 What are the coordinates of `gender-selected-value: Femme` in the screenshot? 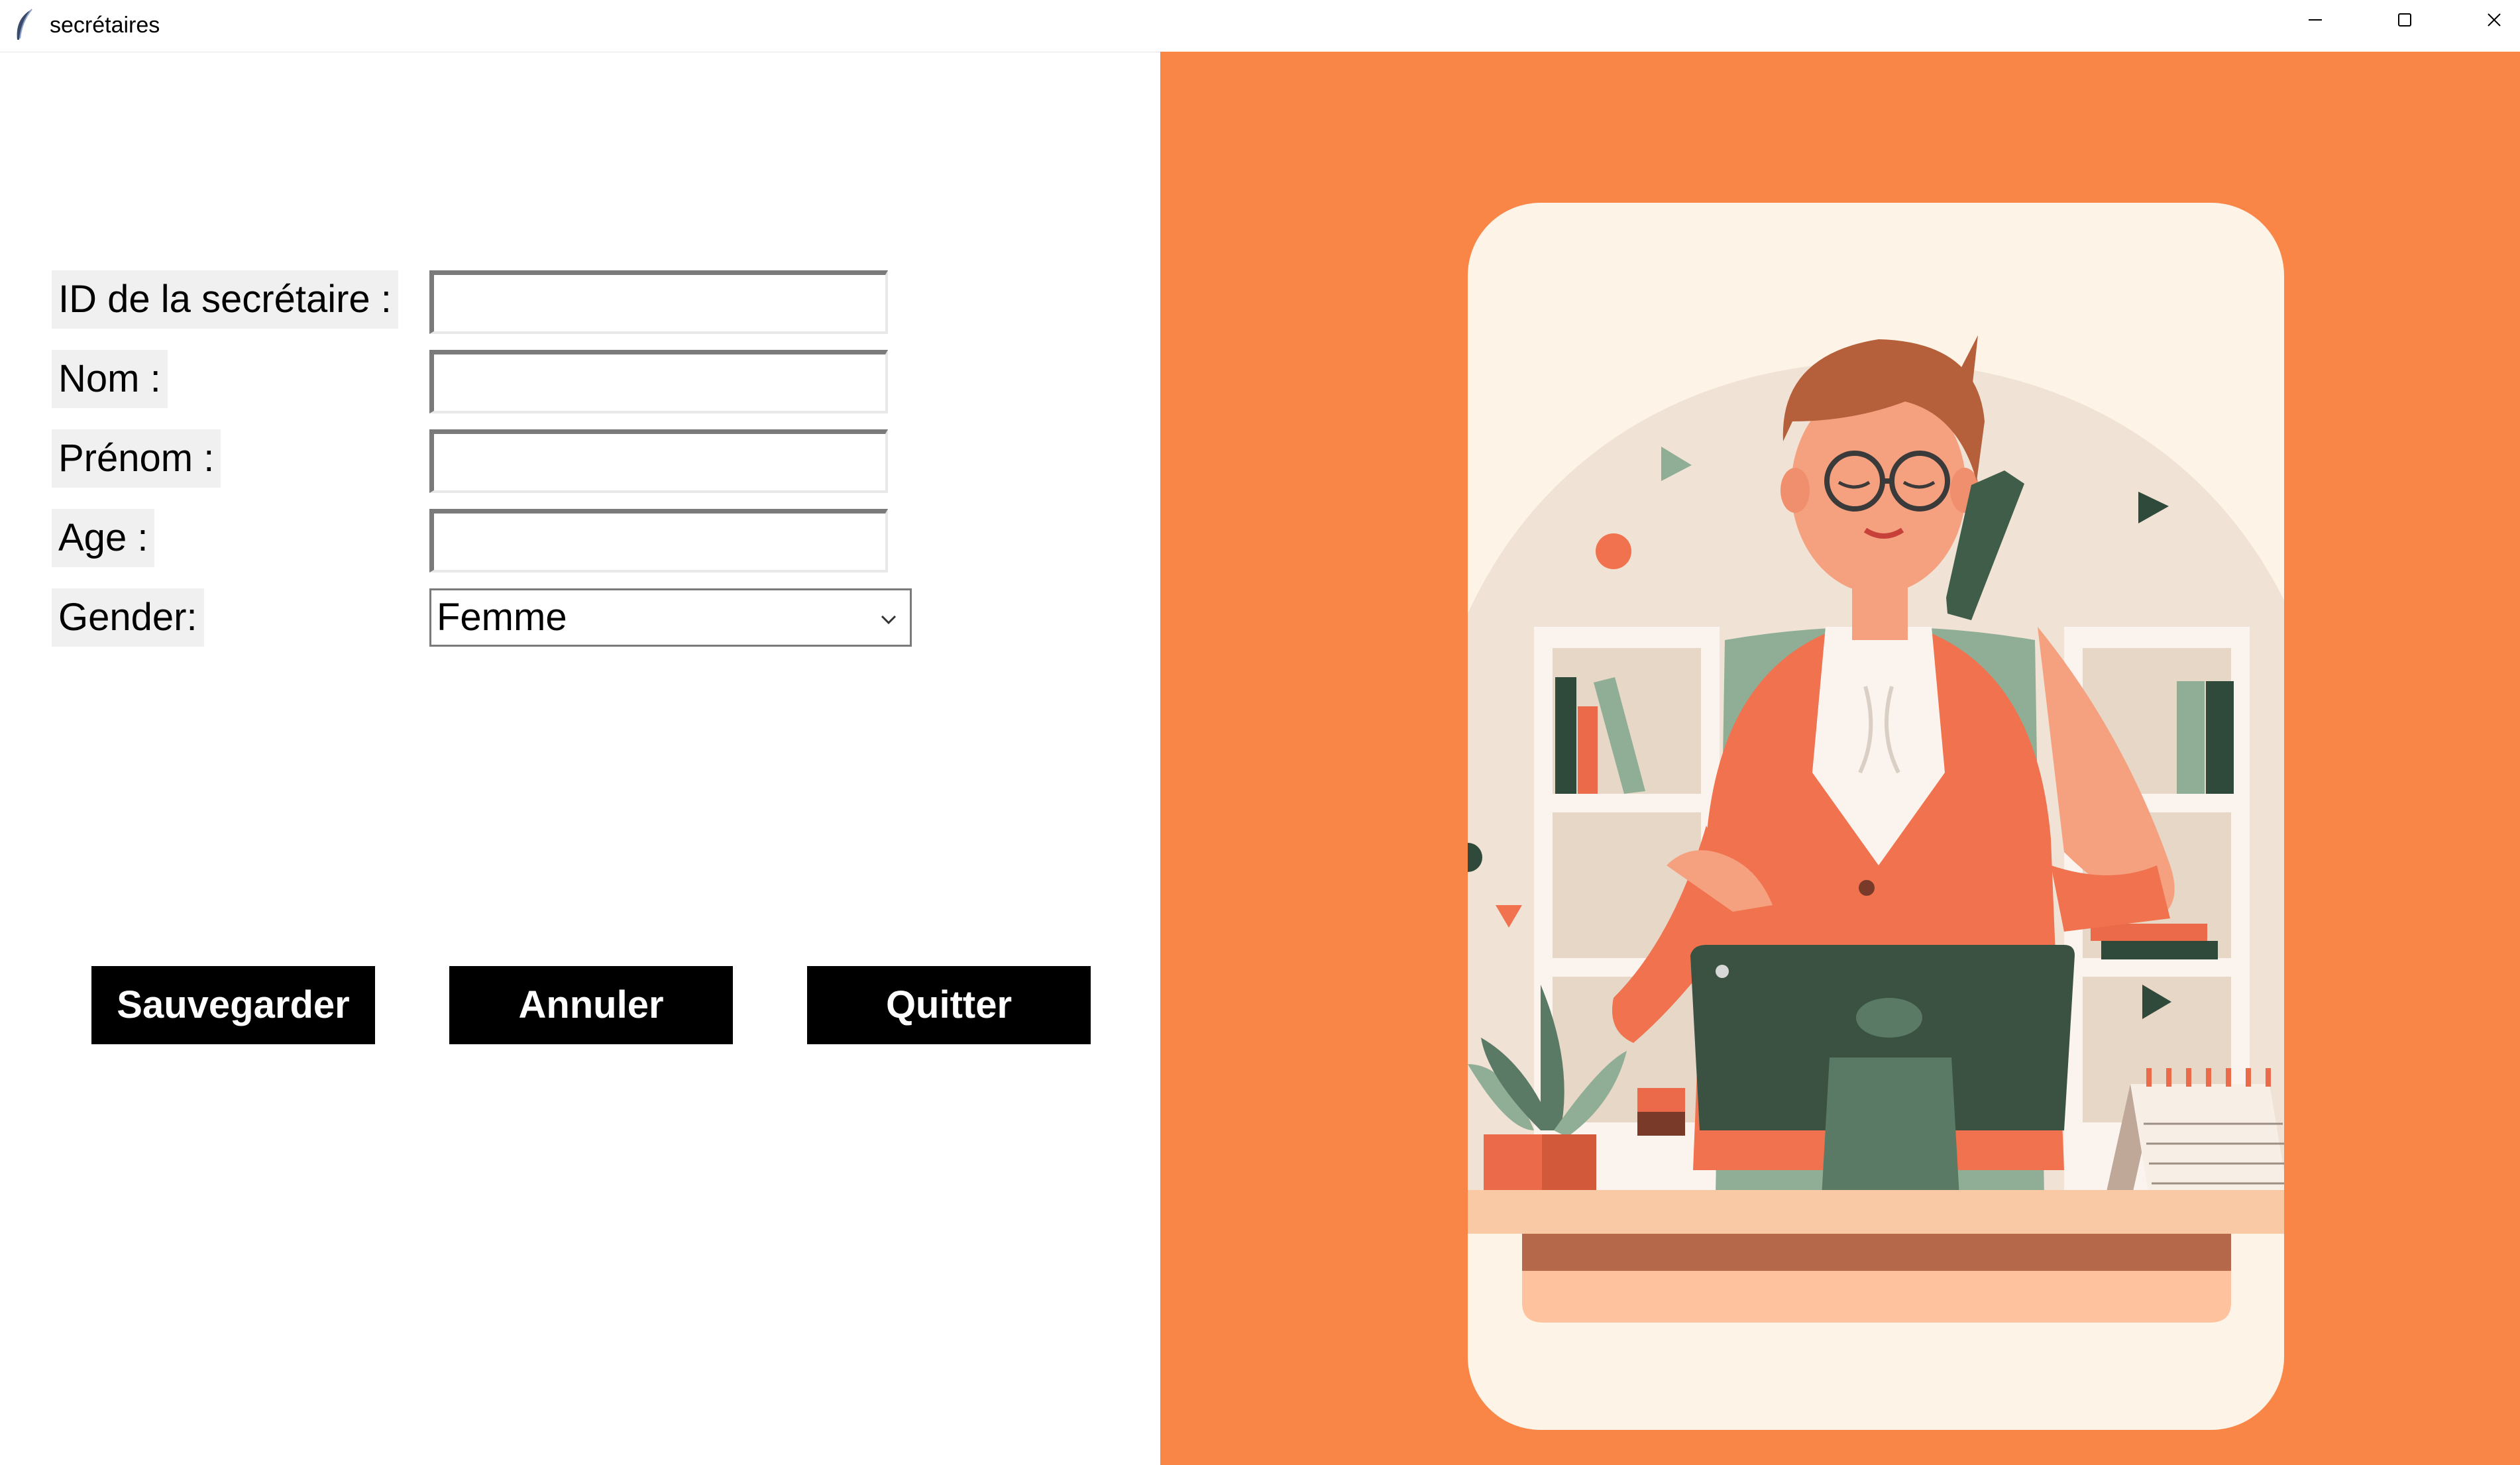 It's located at (502, 617).